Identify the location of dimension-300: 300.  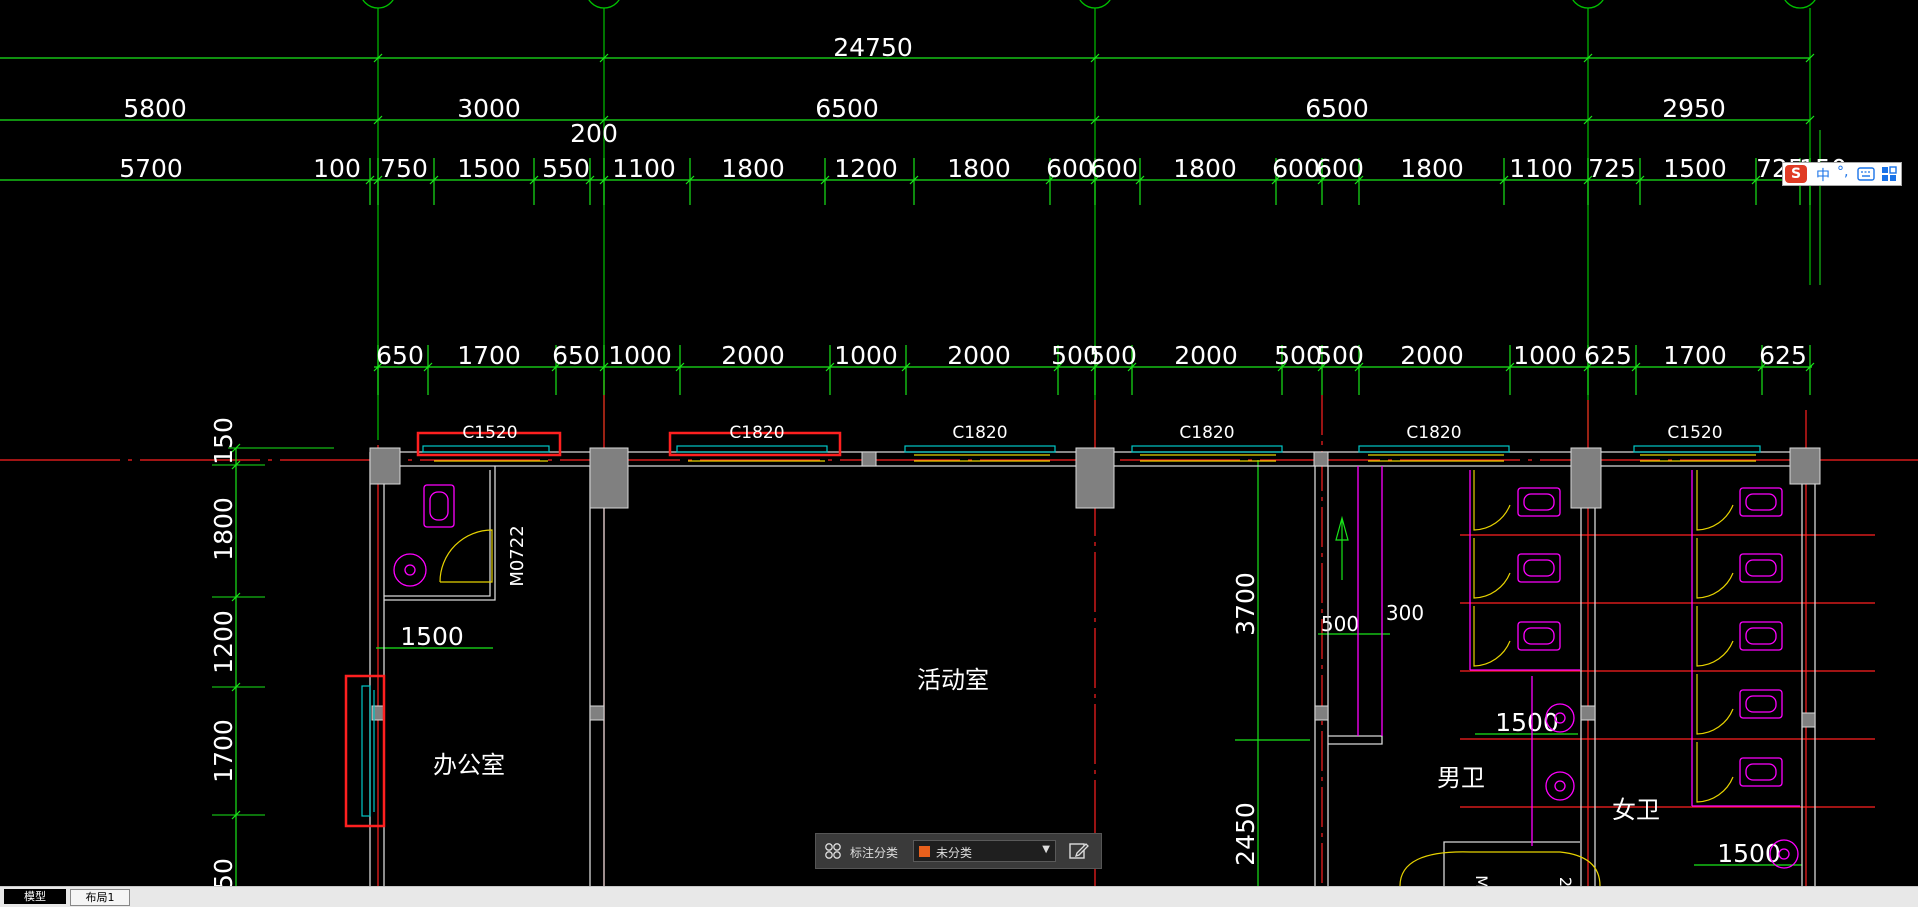
(1405, 613).